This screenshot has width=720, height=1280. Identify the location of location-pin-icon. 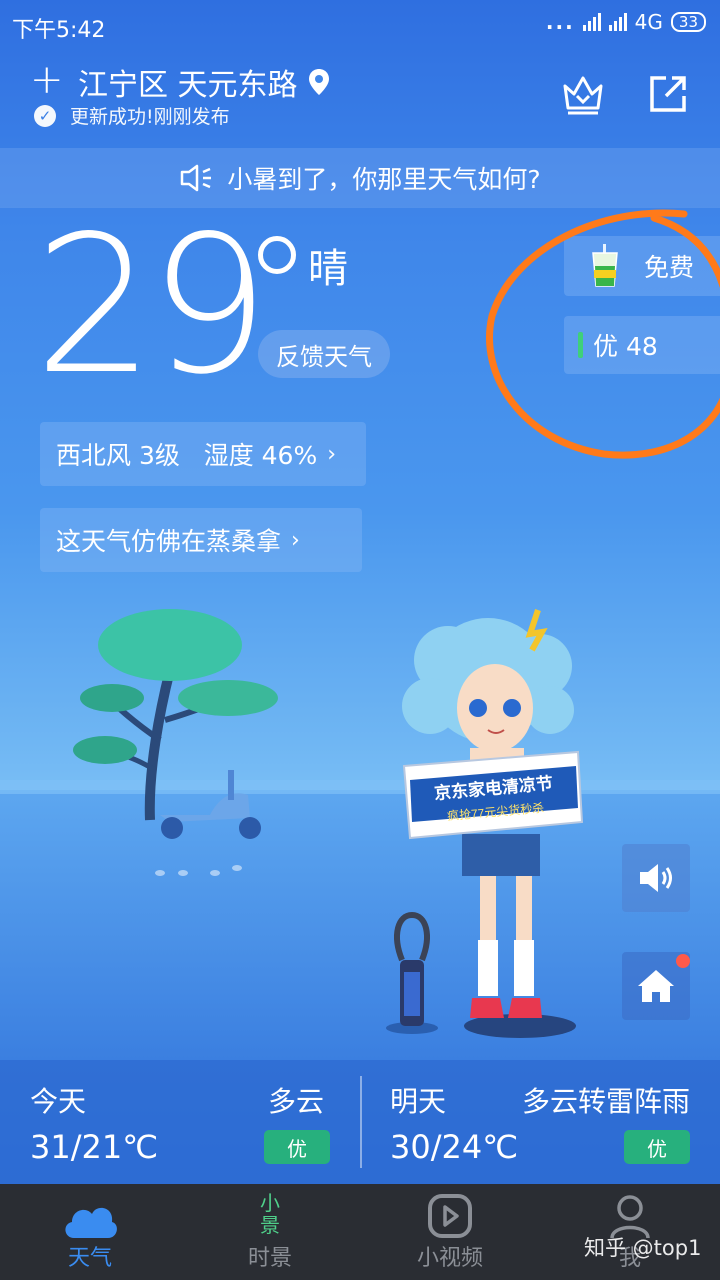
(318, 82).